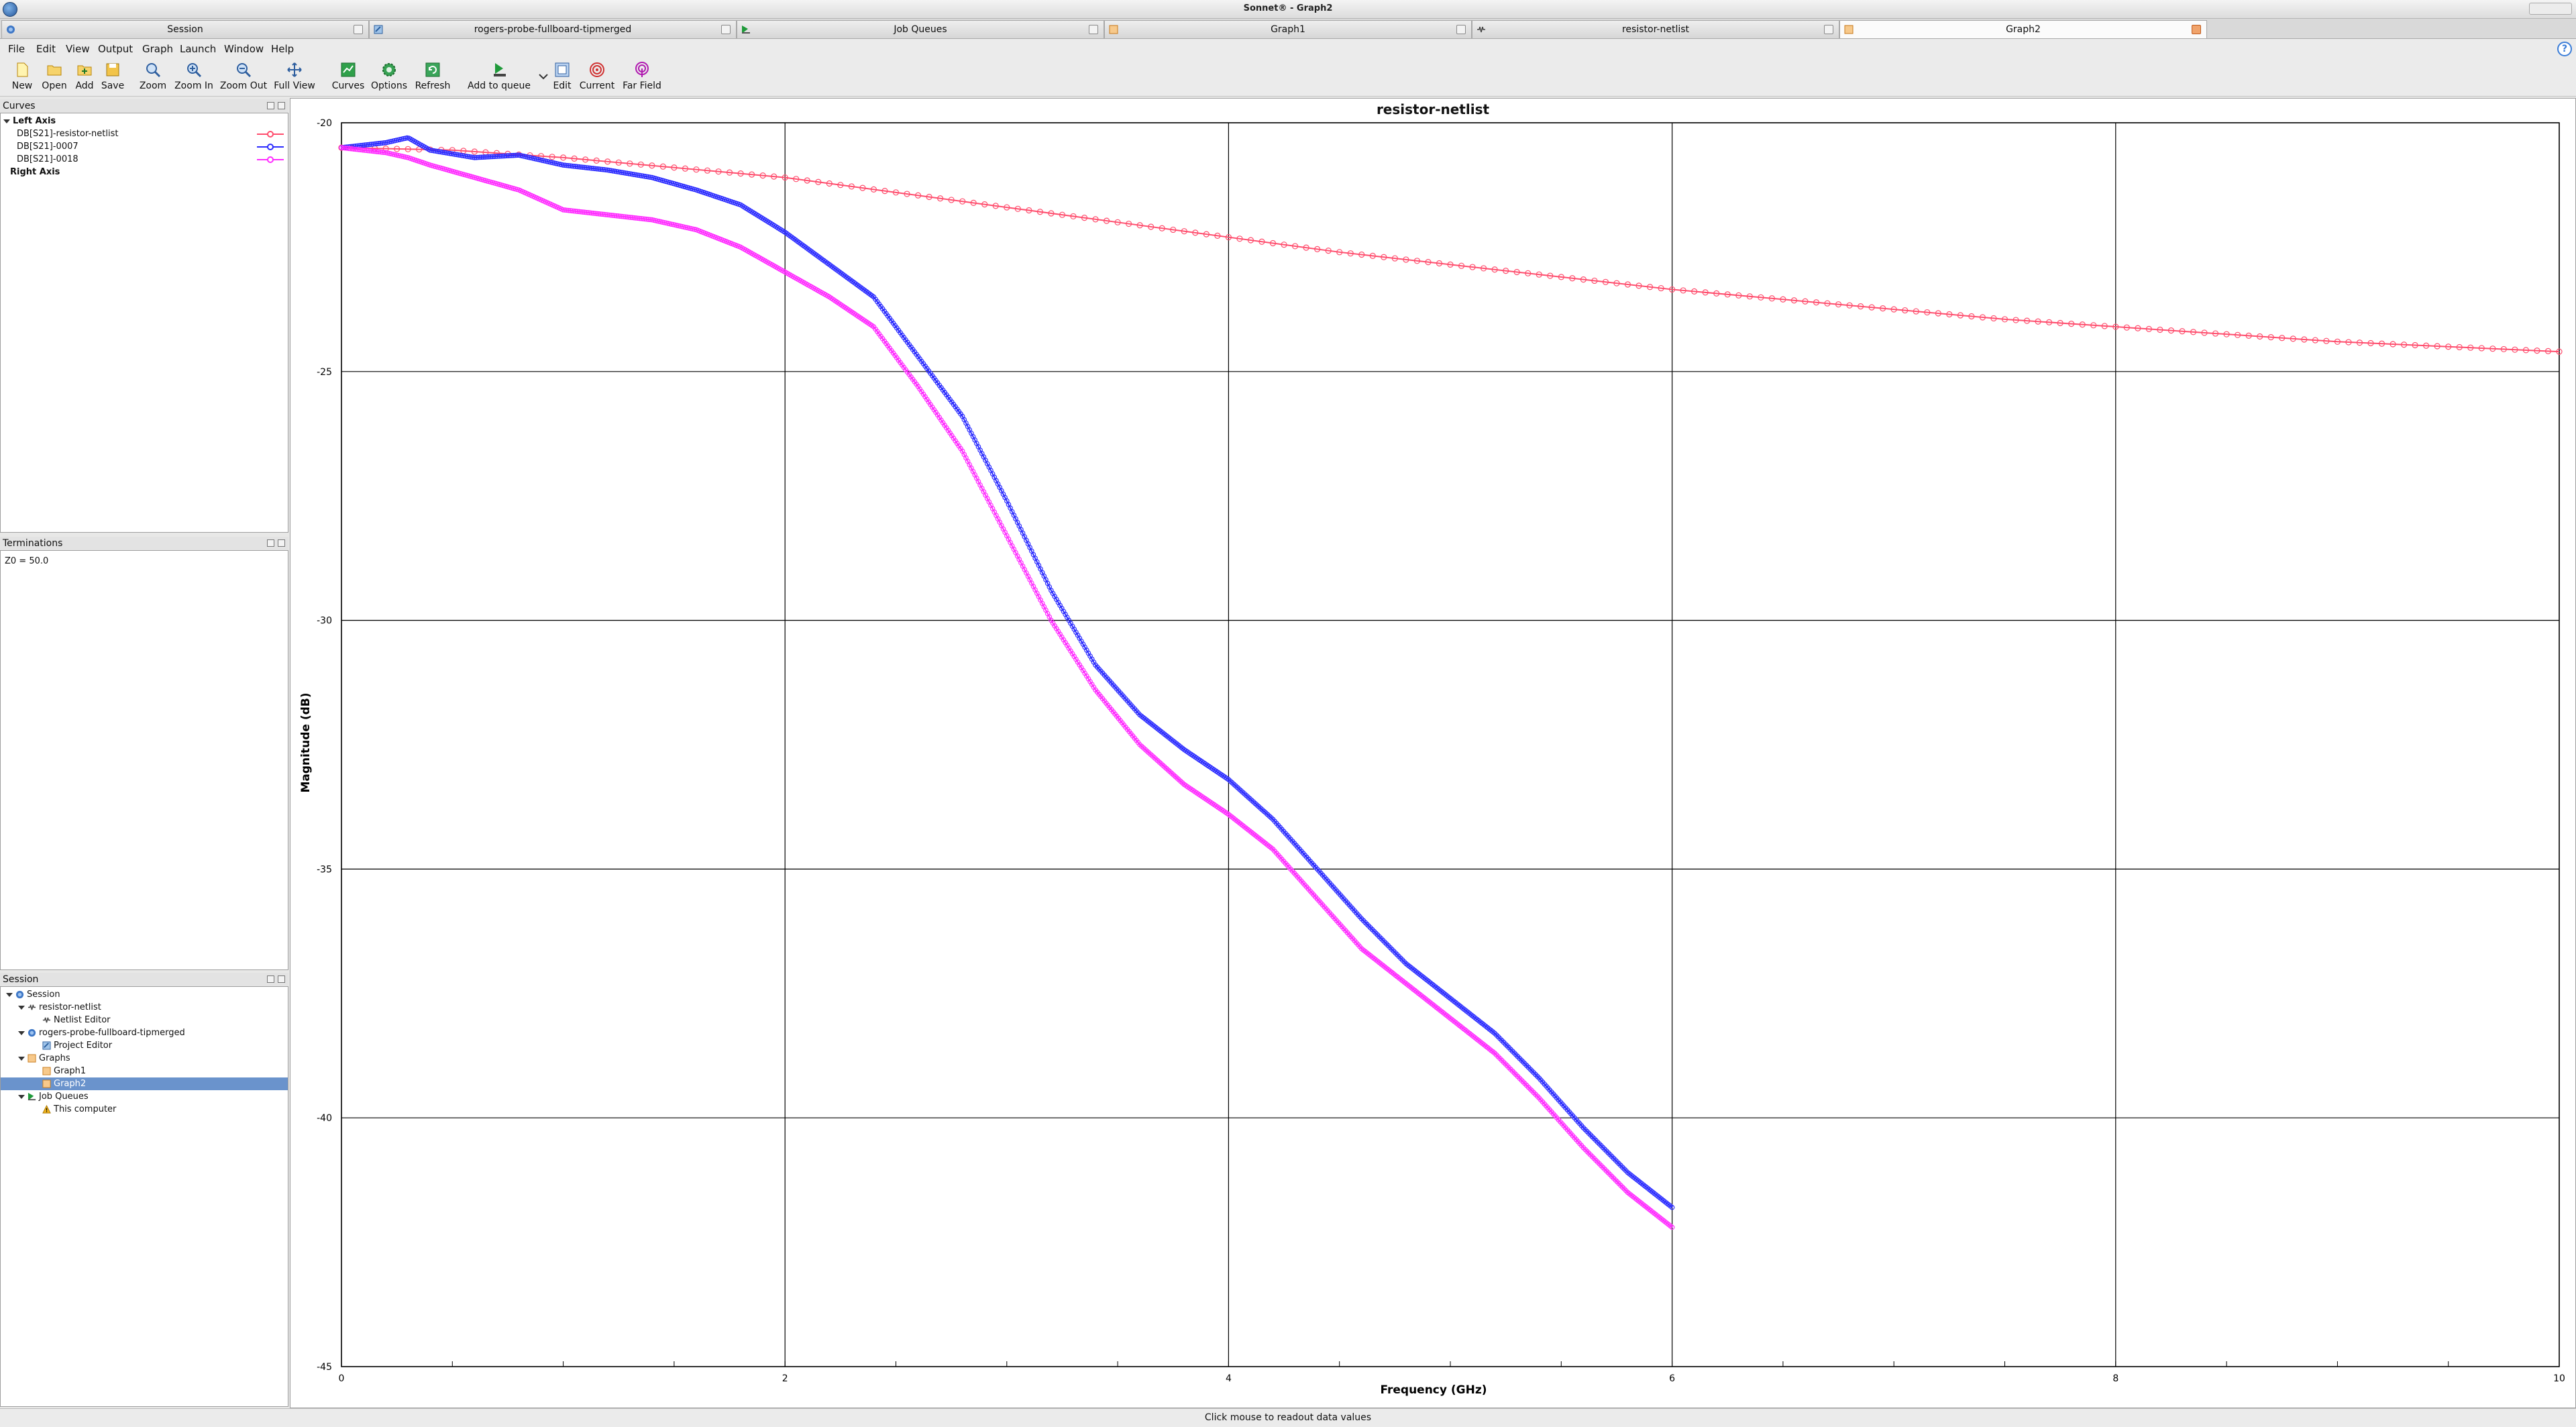 The width and height of the screenshot is (2576, 1427). Describe the element at coordinates (2564, 49) in the screenshot. I see `help-icon: ?` at that location.